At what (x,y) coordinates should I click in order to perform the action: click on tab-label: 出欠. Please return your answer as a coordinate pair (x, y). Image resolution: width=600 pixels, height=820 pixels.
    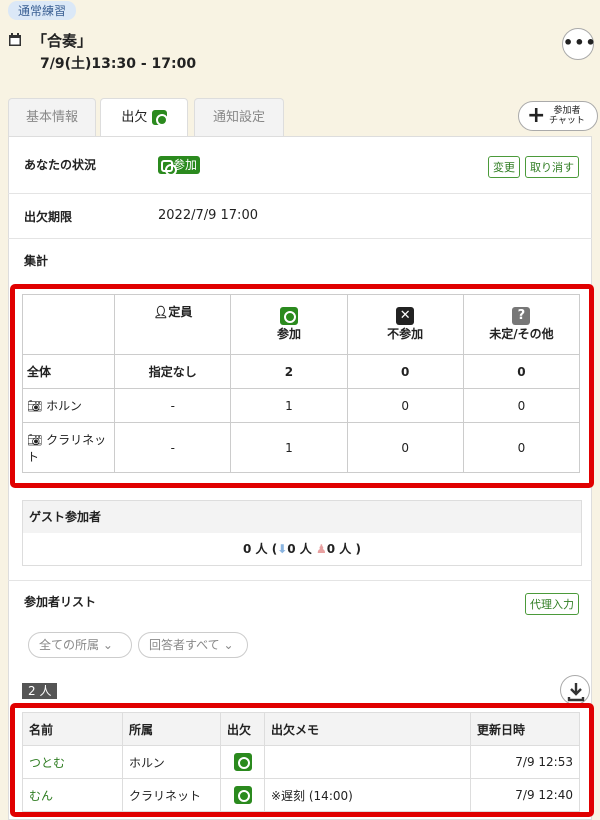
    Looking at the image, I should click on (134, 117).